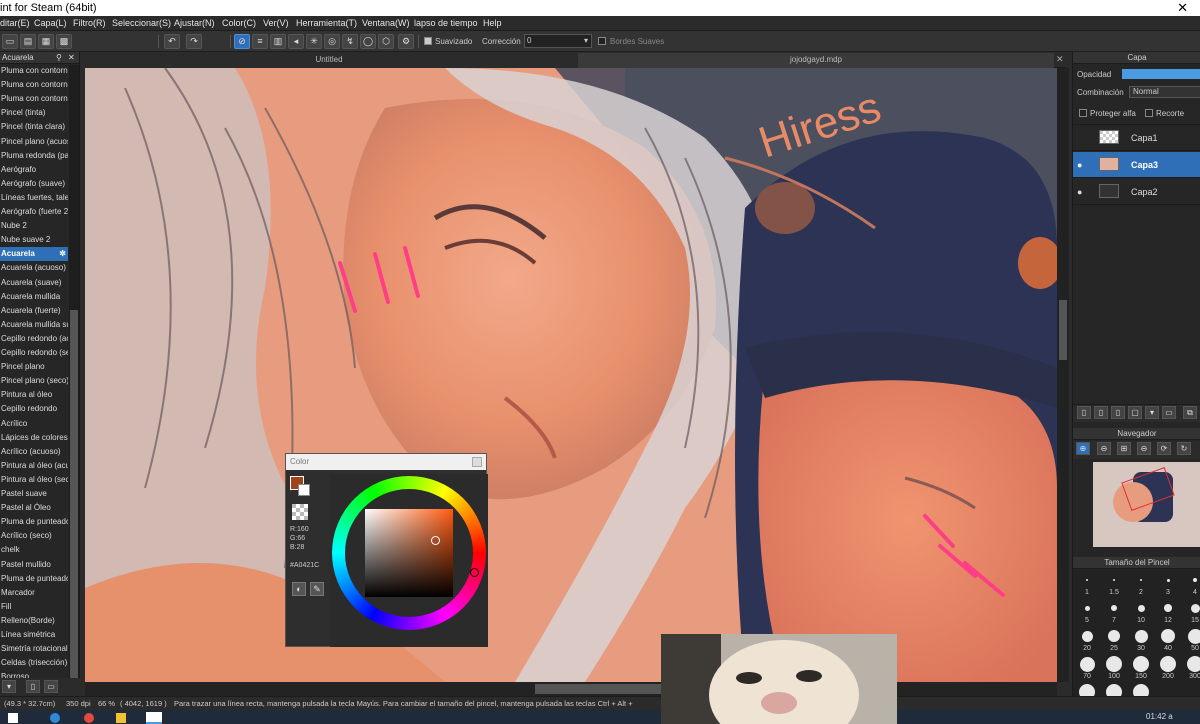  Describe the element at coordinates (34, 649) in the screenshot. I see `brush-item: Simetría rotacional` at that location.